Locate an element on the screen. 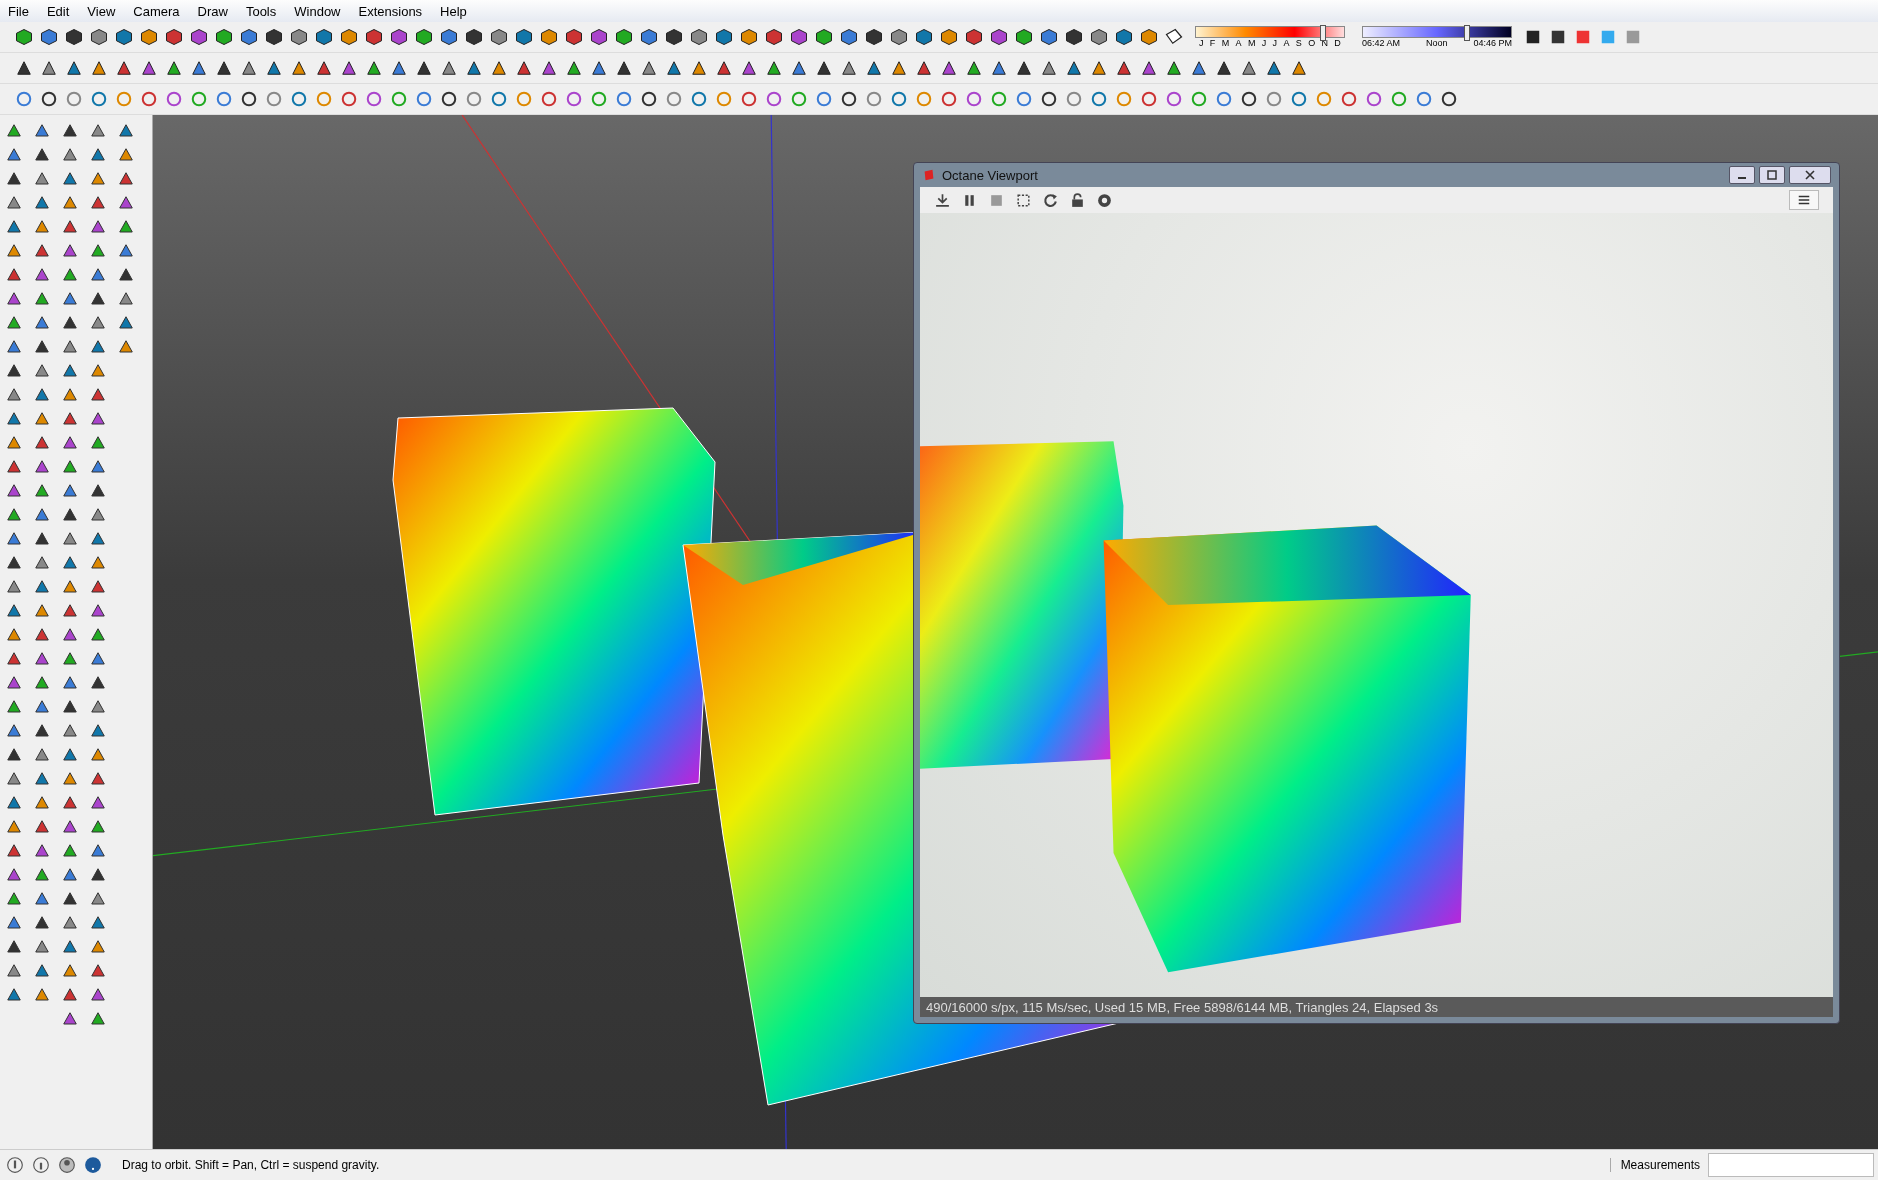  menu-item: Extensions is located at coordinates (390, 11).